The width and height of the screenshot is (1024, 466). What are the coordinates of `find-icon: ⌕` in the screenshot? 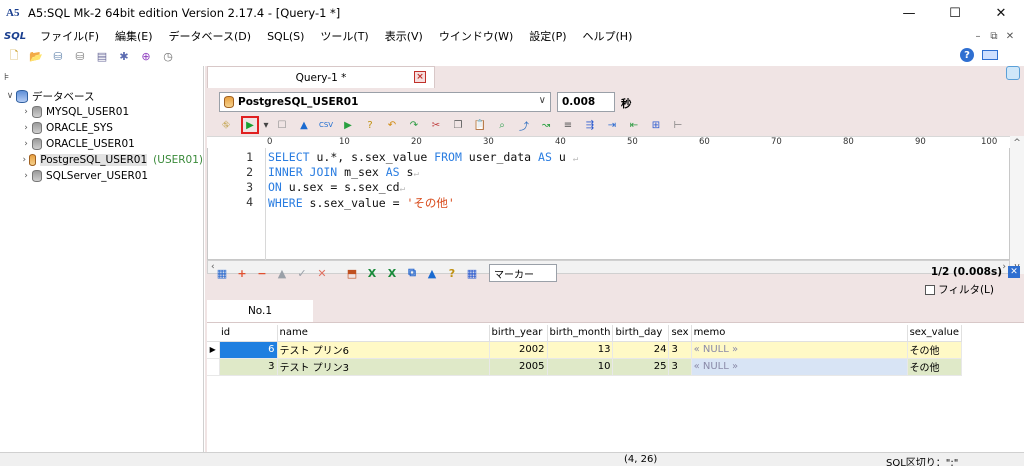 It's located at (502, 125).